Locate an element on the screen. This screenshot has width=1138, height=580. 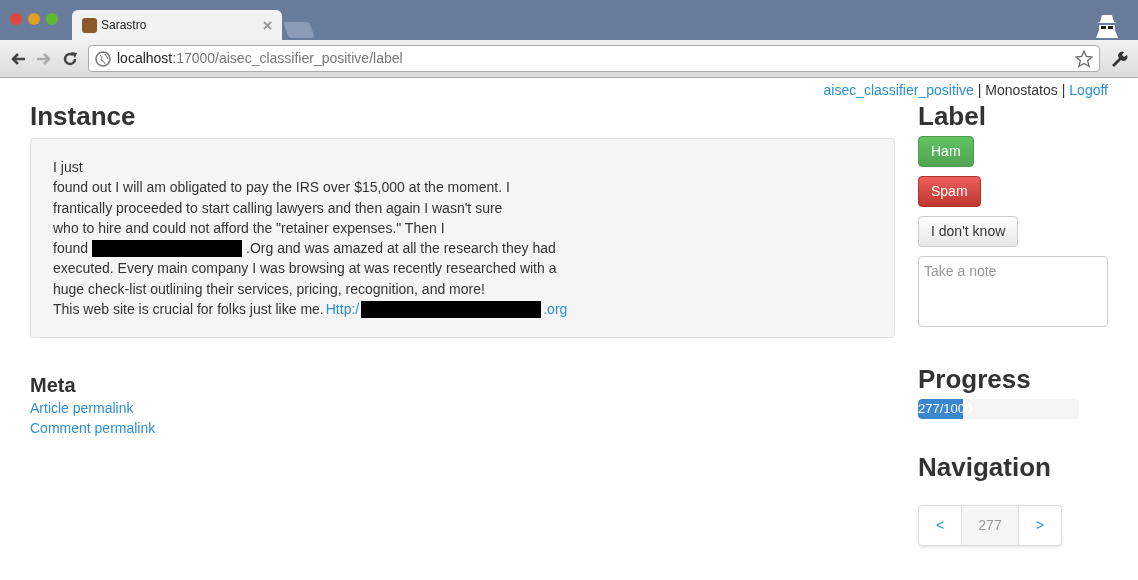
navigation-heading: Navigation is located at coordinates (984, 467).